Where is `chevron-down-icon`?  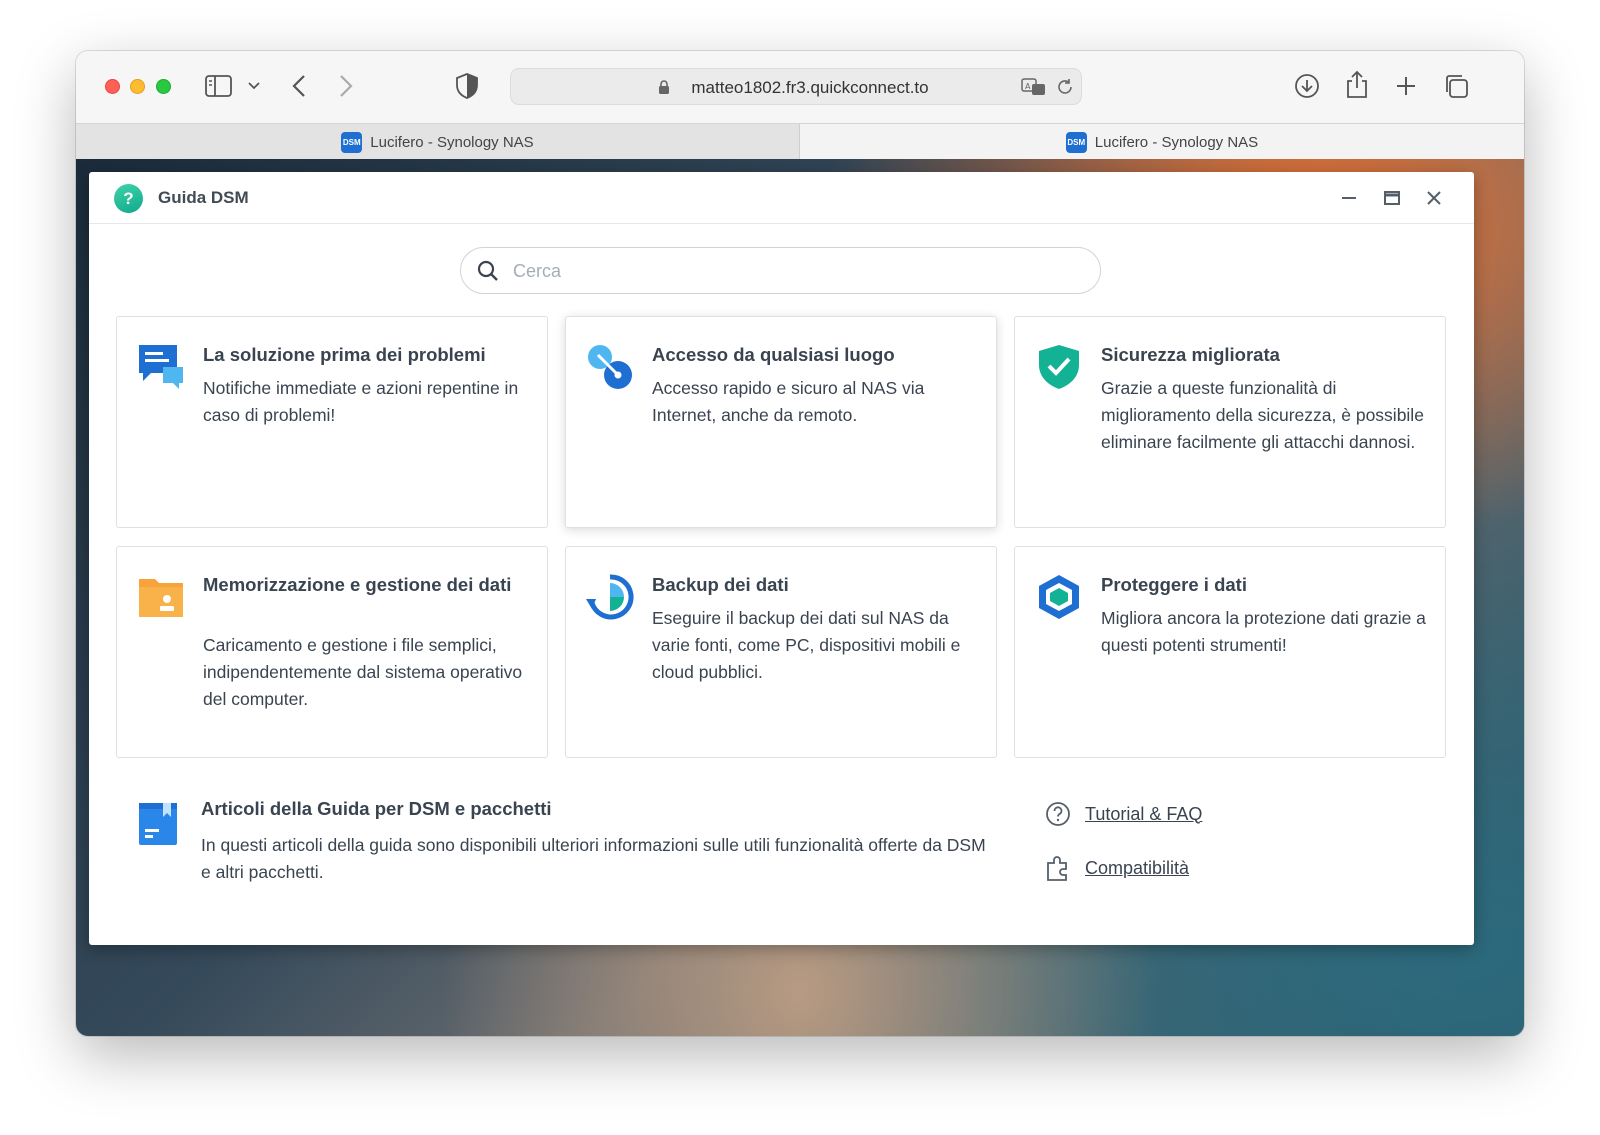
chevron-down-icon is located at coordinates (254, 86).